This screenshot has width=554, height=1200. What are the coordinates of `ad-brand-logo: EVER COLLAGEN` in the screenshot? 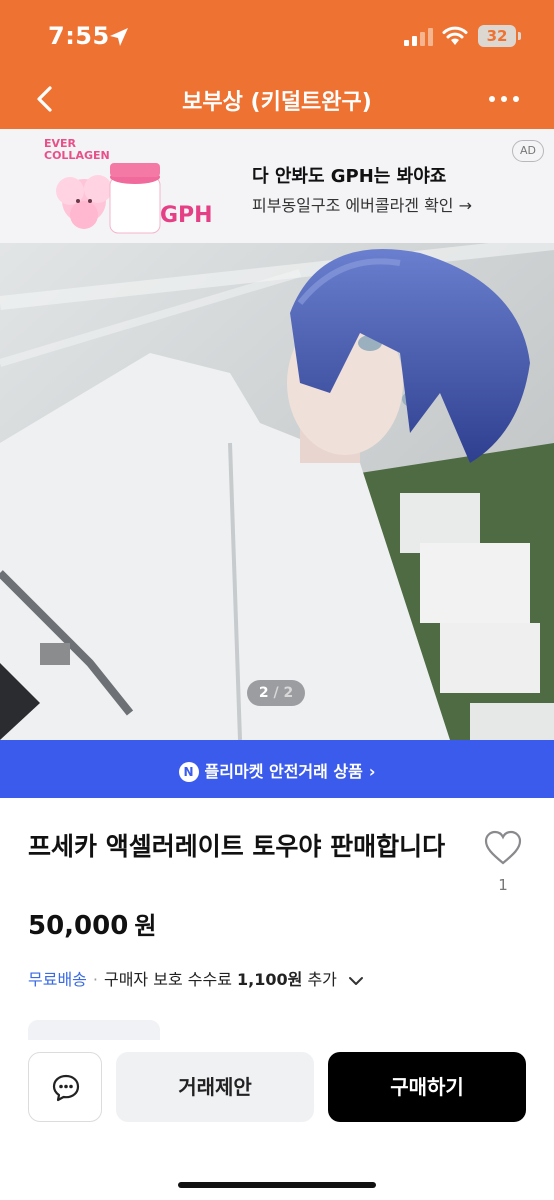 It's located at (77, 150).